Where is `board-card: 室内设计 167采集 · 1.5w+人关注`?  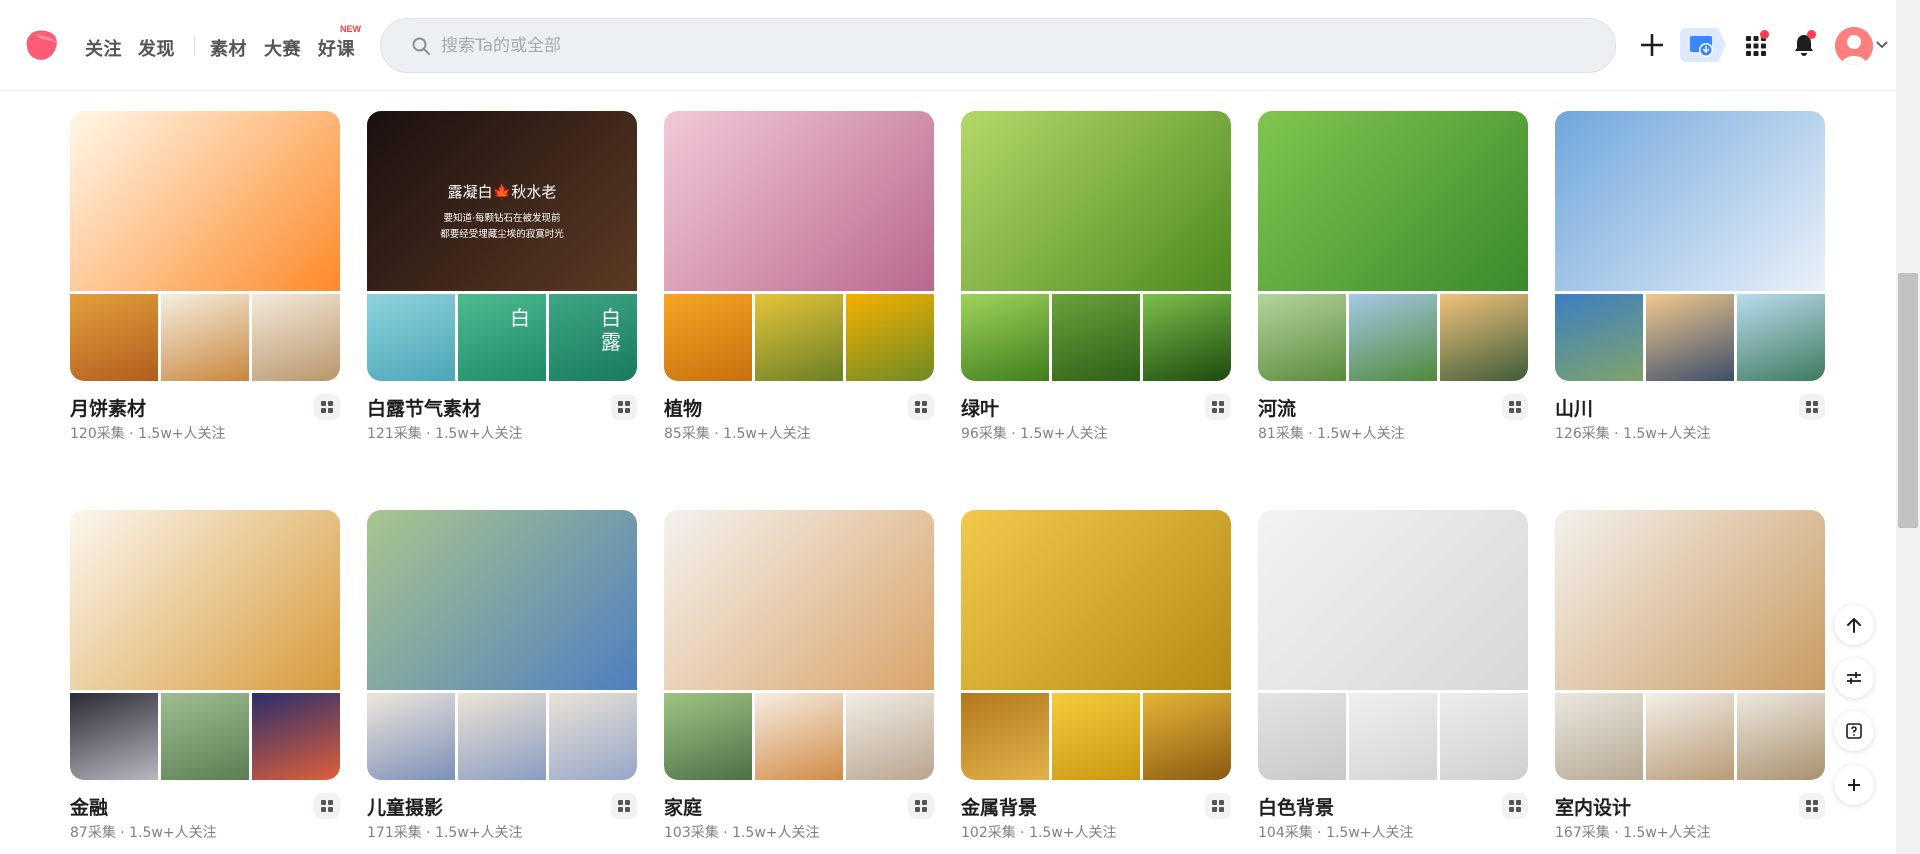 board-card: 室内设计 167采集 · 1.5w+人关注 is located at coordinates (1690, 675).